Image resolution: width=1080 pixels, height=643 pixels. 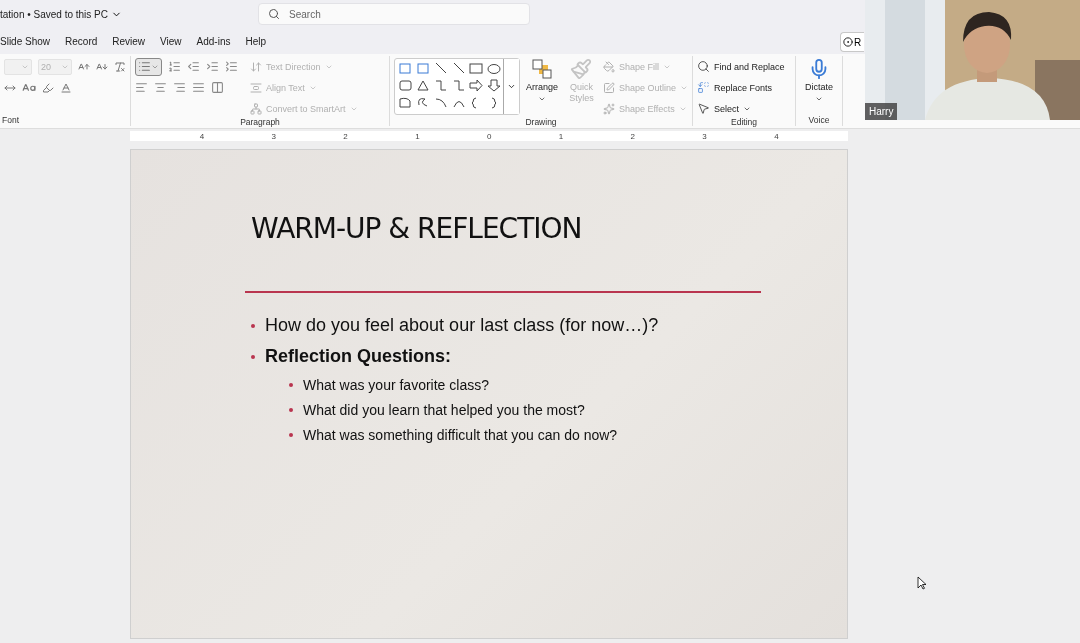 I want to click on document-title: tation • Saved to this PC, so click(x=54, y=14).